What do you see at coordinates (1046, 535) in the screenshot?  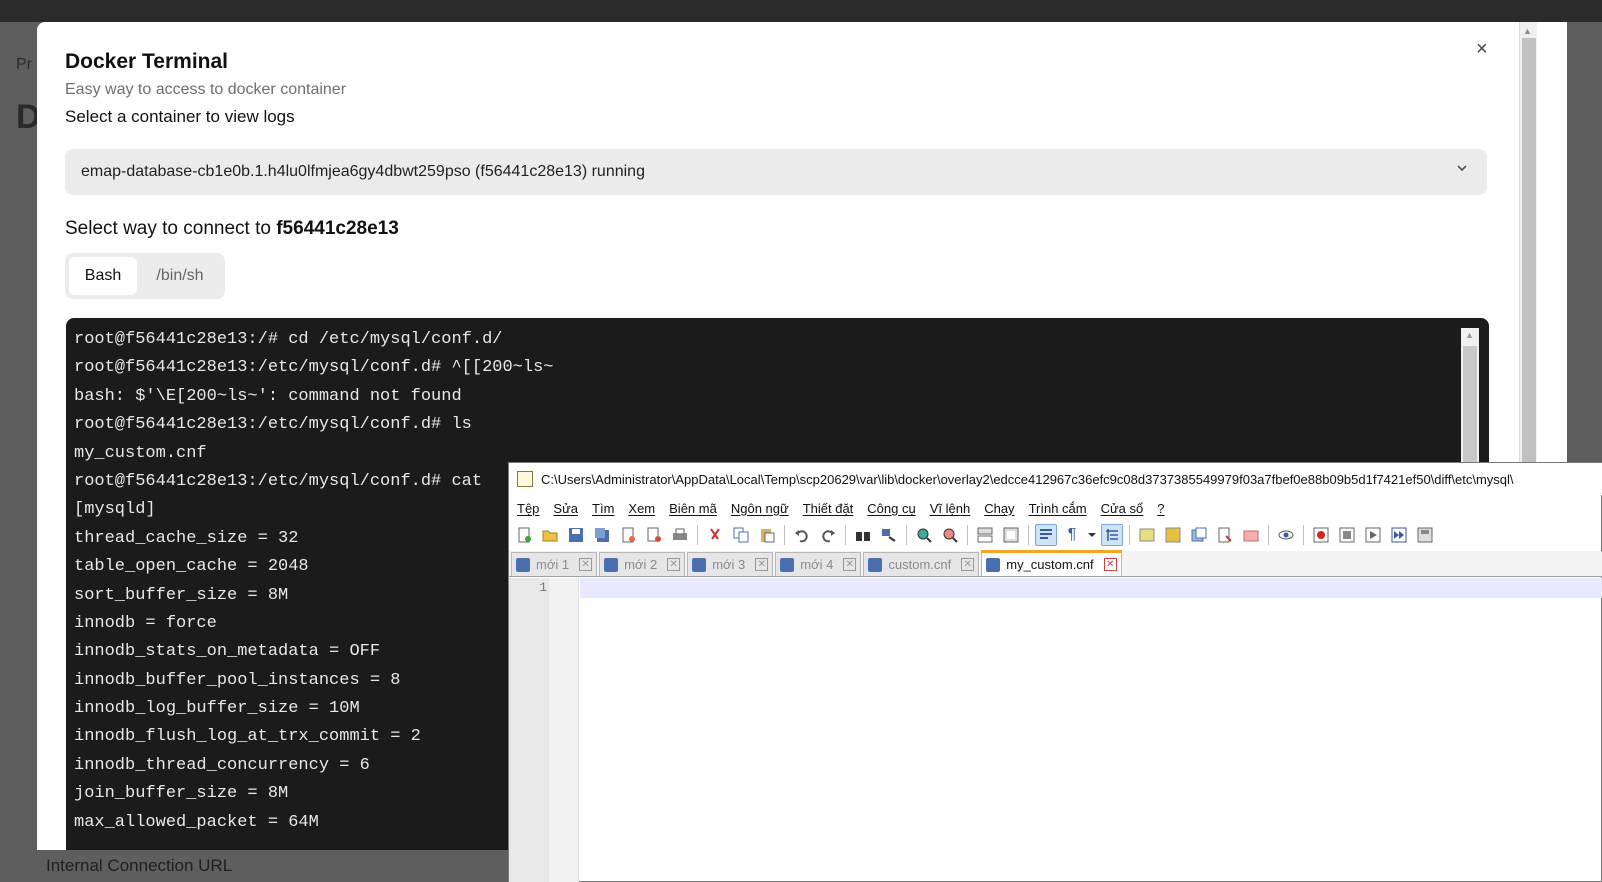 I see `word-wrap-icon` at bounding box center [1046, 535].